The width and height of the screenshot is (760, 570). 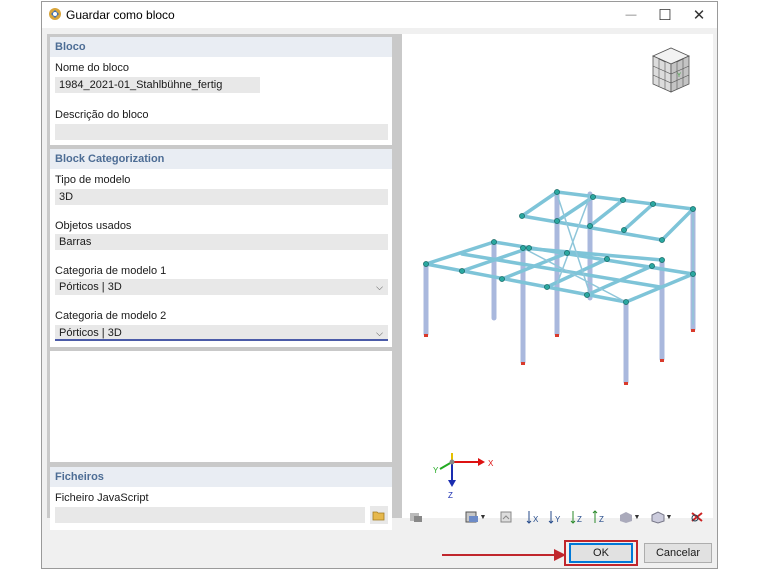 I want to click on maximize-icon: ☐, so click(x=665, y=15).